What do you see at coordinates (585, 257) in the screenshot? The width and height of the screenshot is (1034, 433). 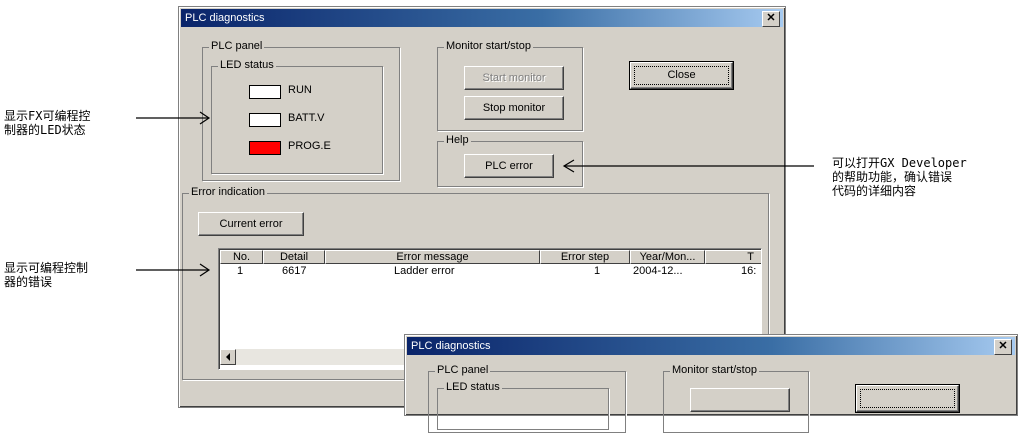 I see `column-header-step: Error step` at bounding box center [585, 257].